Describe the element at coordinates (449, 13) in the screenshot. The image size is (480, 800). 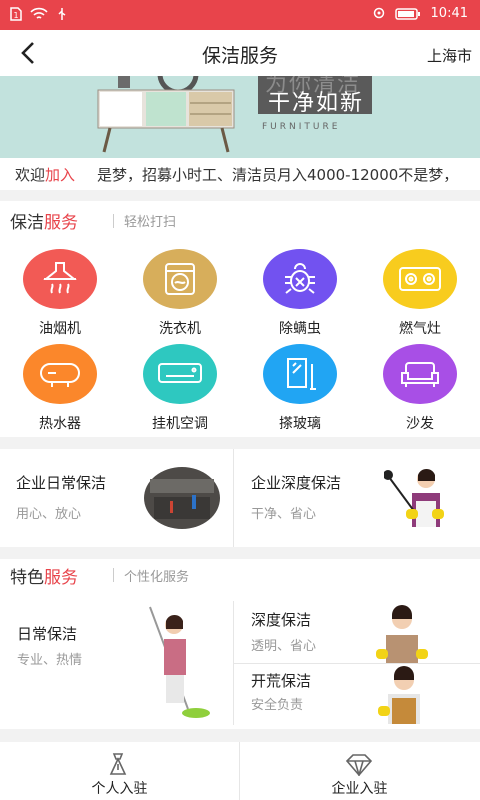
I see `clock: 10:41` at that location.